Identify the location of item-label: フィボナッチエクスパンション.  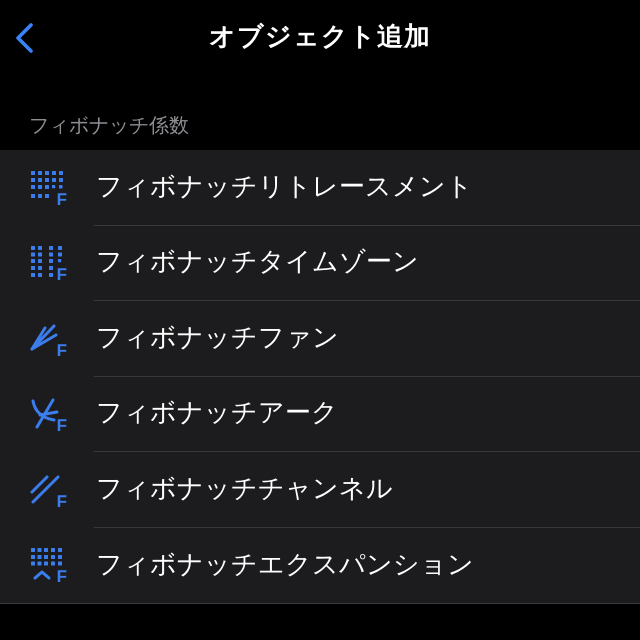
(284, 565).